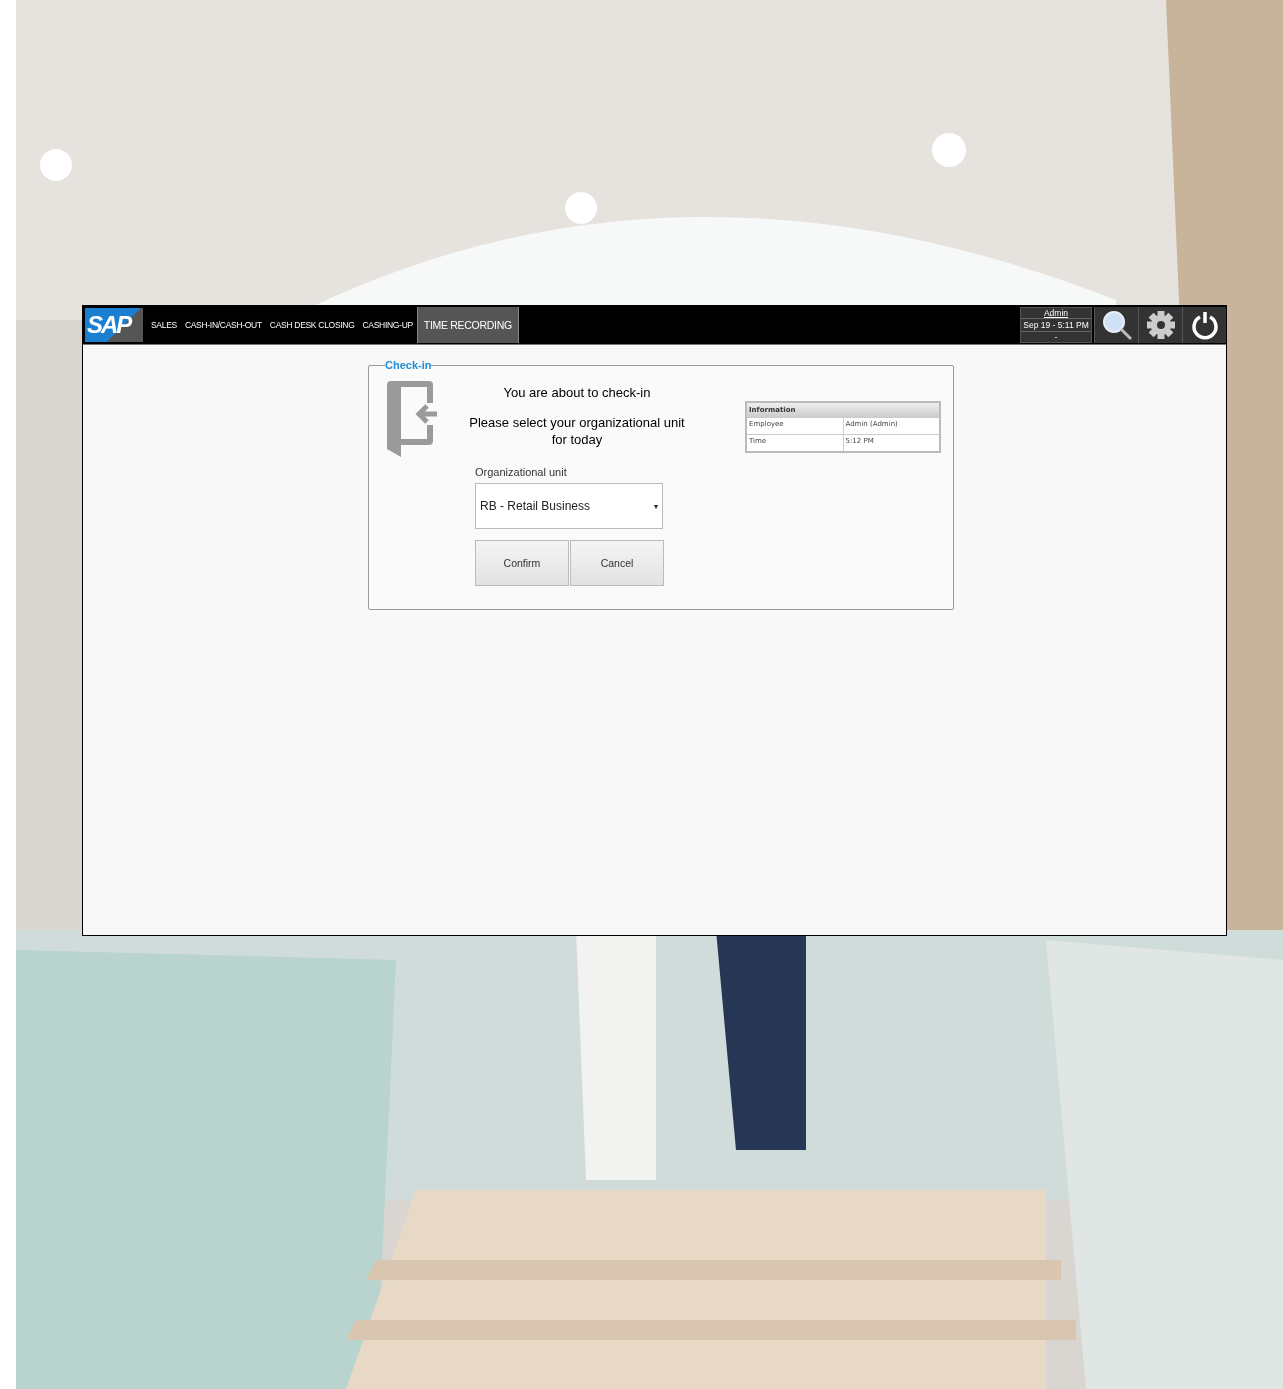  Describe the element at coordinates (312, 325) in the screenshot. I see `nav-tab: CASH DESK CLOSING` at that location.